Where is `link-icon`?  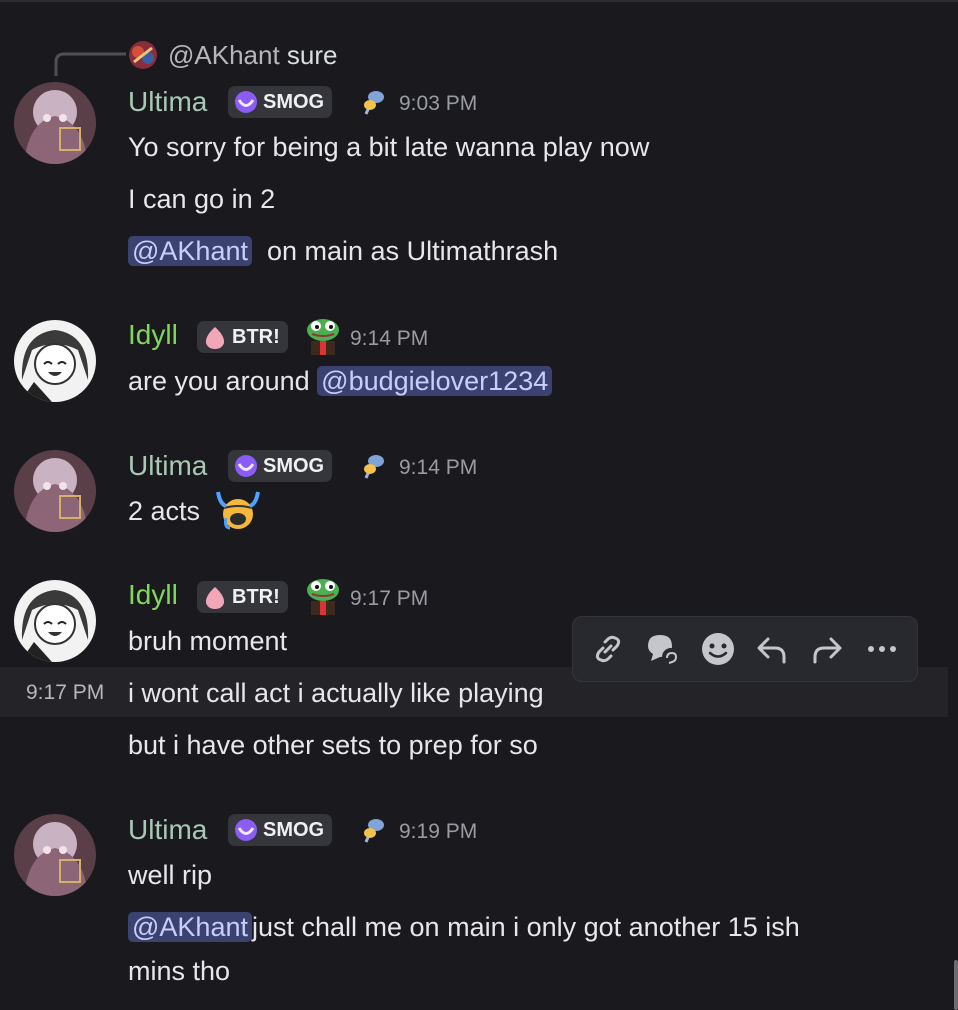
link-icon is located at coordinates (608, 649).